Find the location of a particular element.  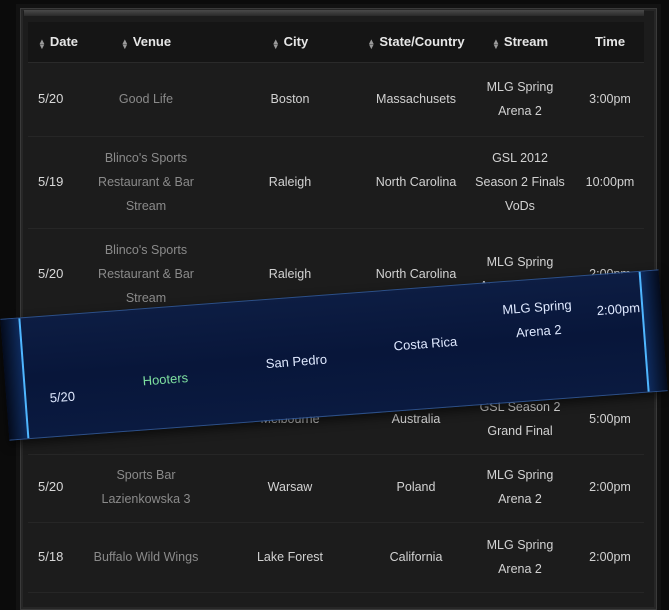

highlight-stream: MLG Spring Arena 2 is located at coordinates (537, 319).